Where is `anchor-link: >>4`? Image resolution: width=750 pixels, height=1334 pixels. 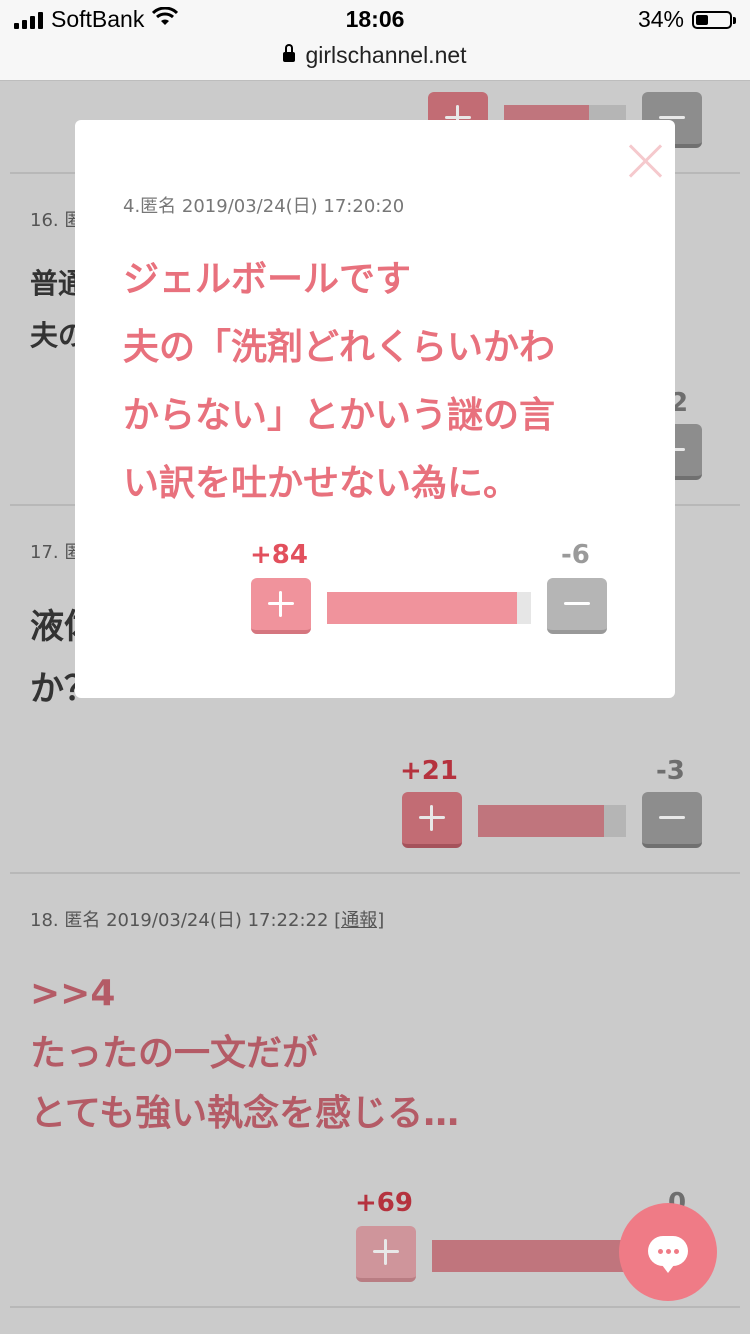 anchor-link: >>4 is located at coordinates (244, 994).